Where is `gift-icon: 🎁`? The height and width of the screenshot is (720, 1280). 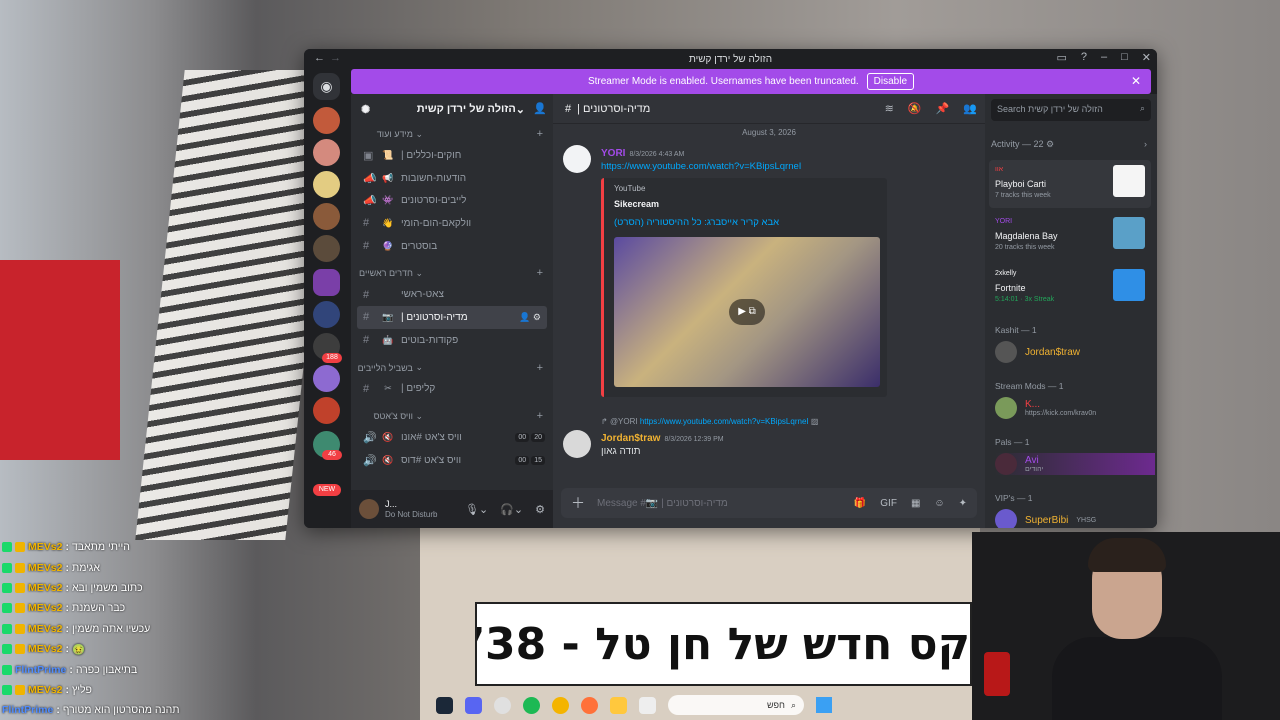 gift-icon: 🎁 is located at coordinates (860, 503).